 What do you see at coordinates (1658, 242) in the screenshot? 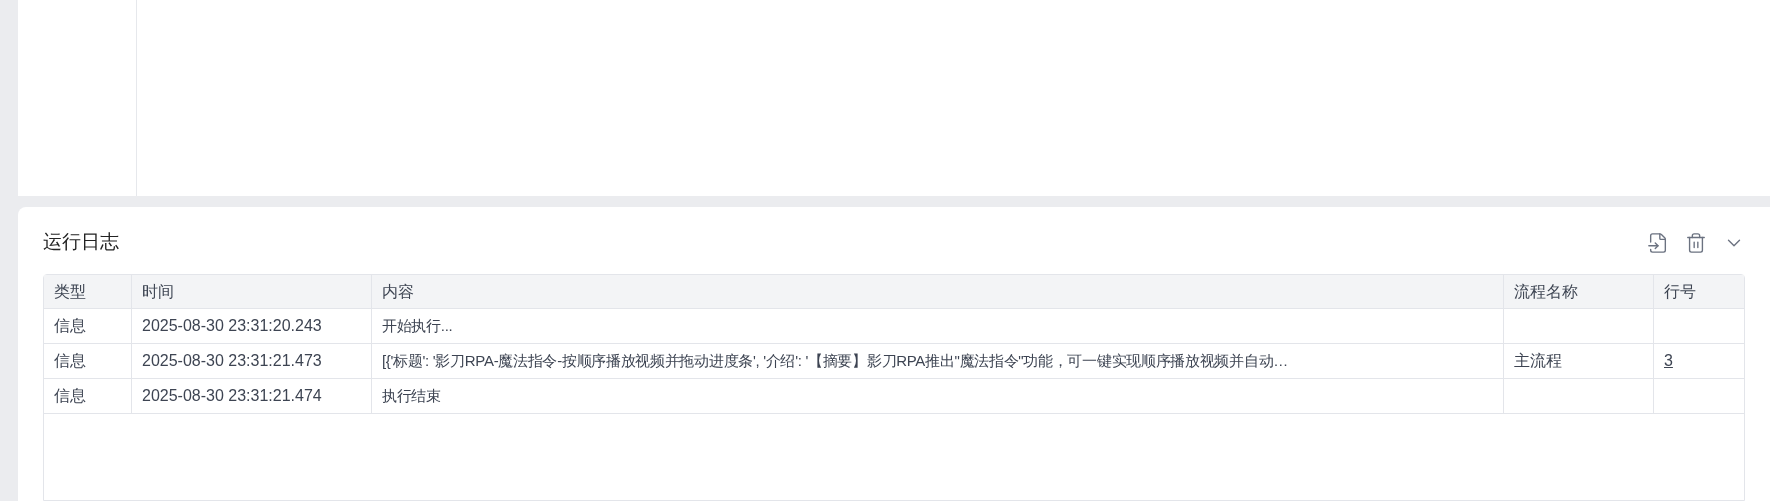
I see `export-icon` at bounding box center [1658, 242].